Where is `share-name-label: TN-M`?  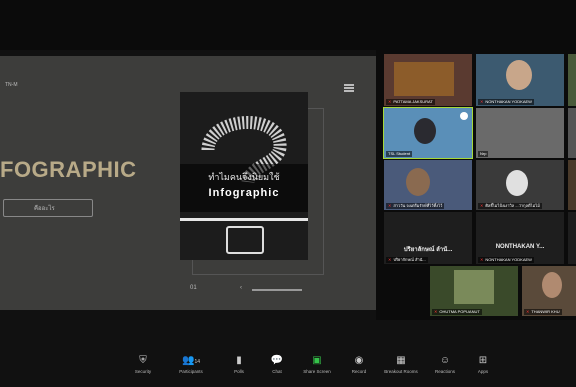
share-name-label: TN-M is located at coordinates (11, 85).